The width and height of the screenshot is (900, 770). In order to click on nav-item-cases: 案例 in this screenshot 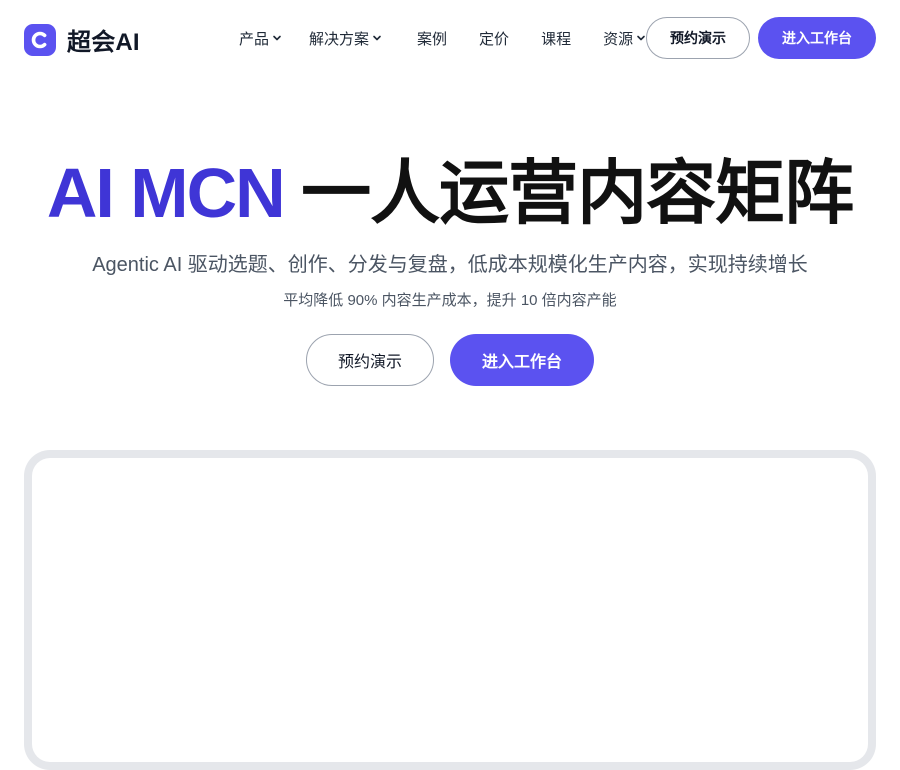, I will do `click(432, 38)`.